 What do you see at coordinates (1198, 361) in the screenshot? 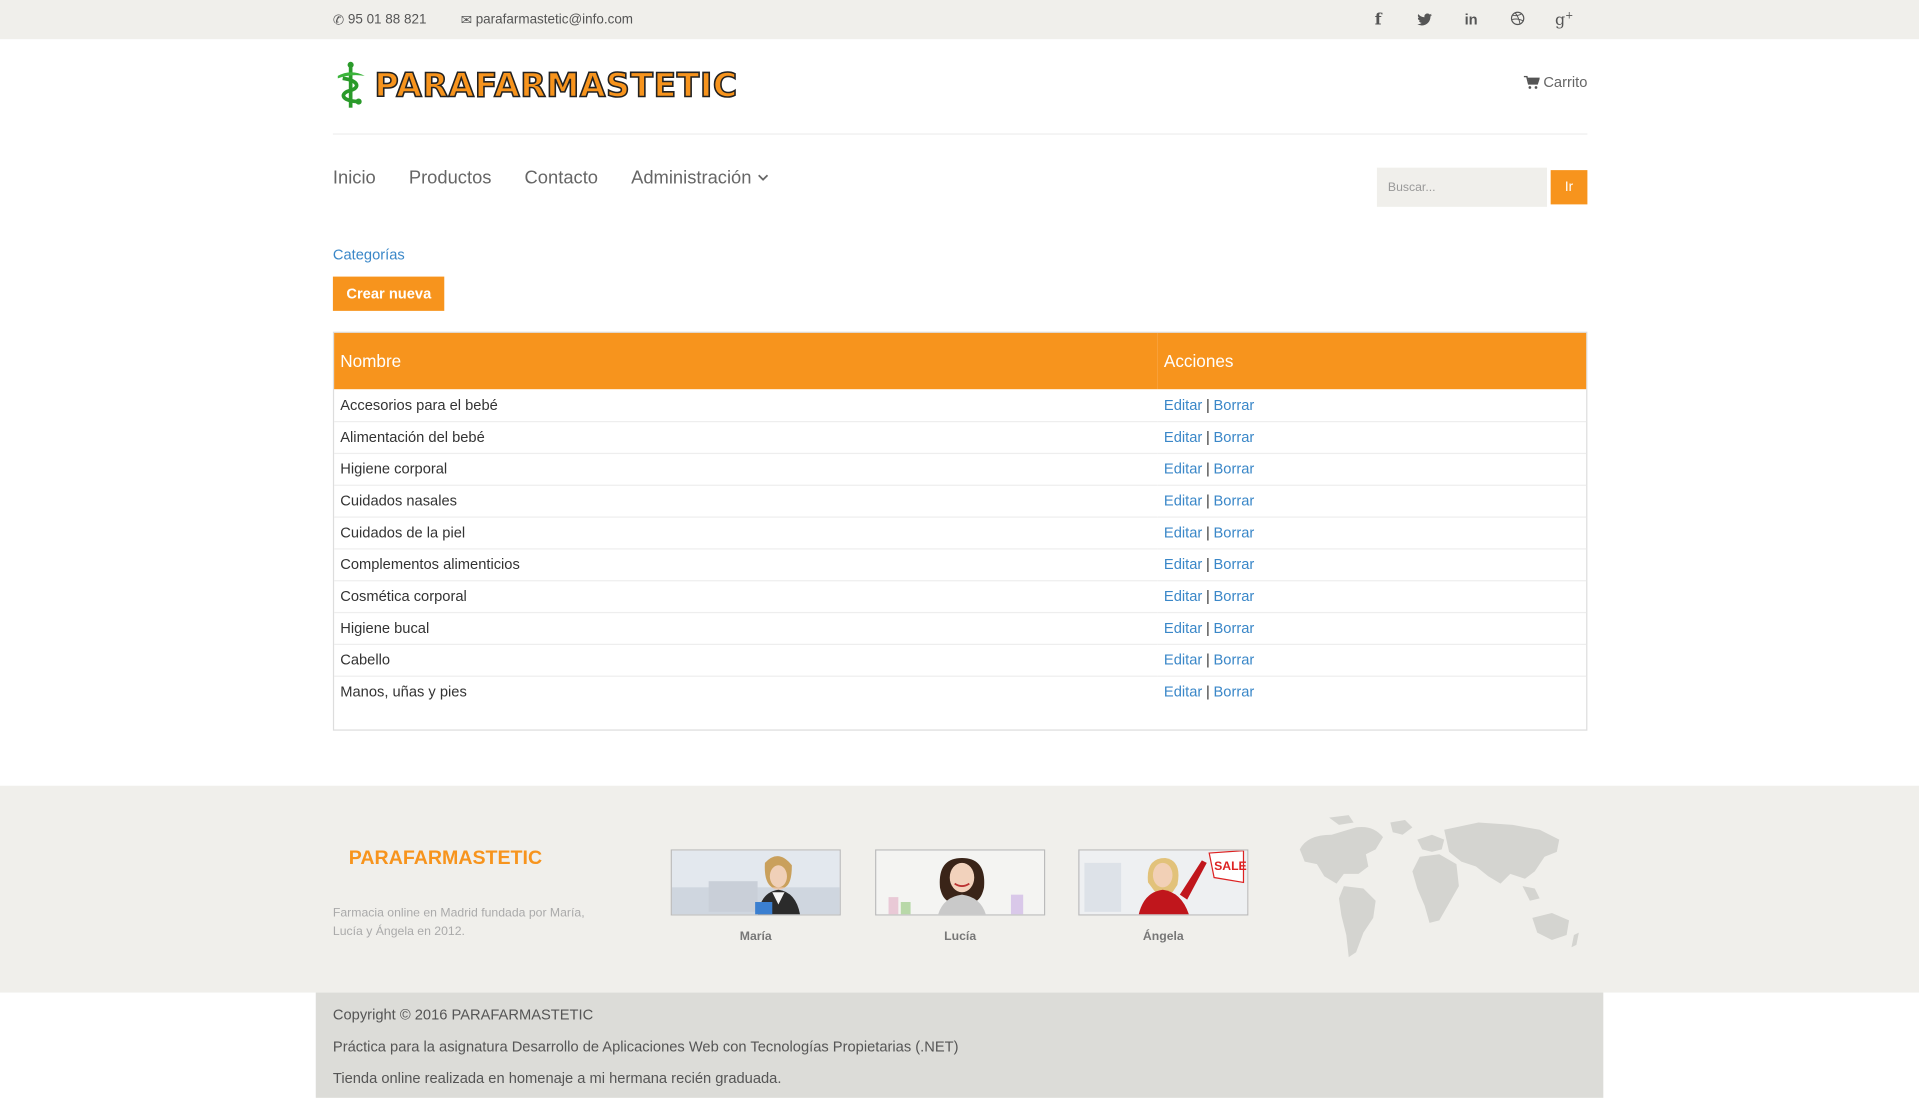
I see `column-header-acciones: Acciones` at bounding box center [1198, 361].